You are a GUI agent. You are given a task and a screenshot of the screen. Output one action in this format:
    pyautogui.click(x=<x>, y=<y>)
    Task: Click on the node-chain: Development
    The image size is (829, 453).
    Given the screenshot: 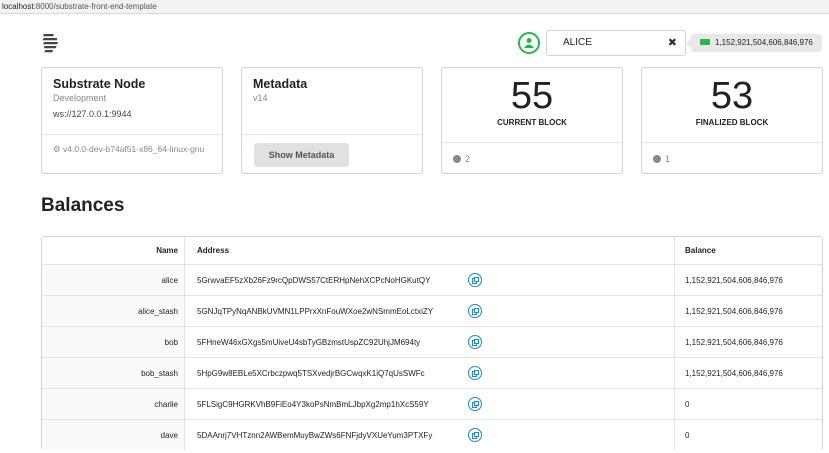 What is the action you would take?
    pyautogui.click(x=80, y=98)
    